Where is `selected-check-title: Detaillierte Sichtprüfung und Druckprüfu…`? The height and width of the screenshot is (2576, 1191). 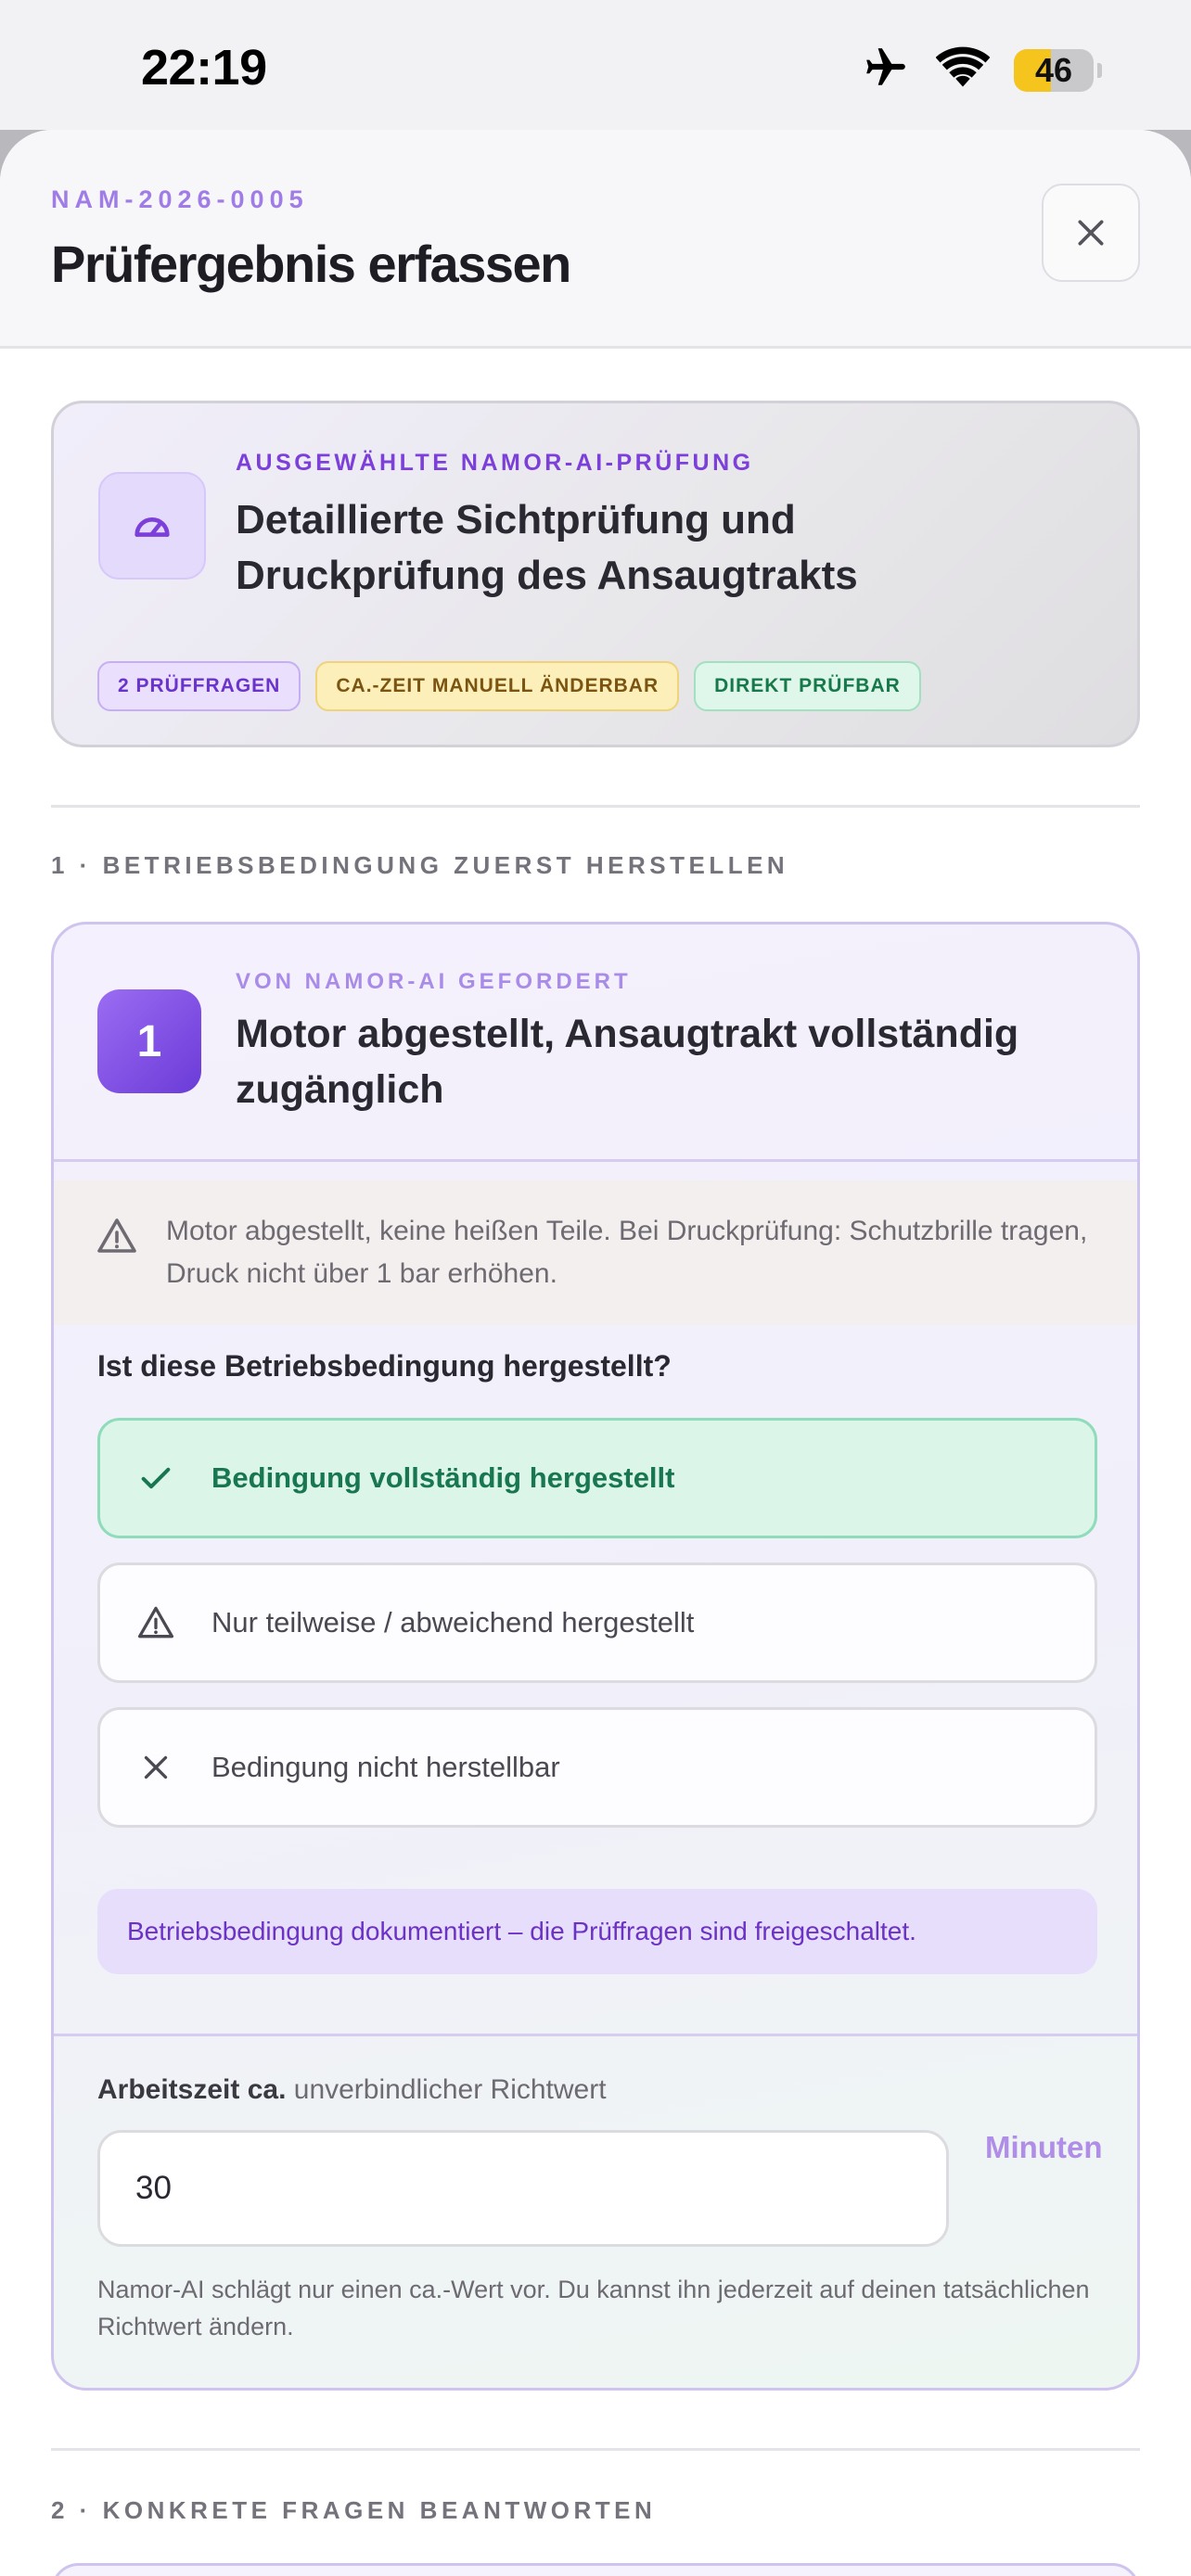 selected-check-title: Detaillierte Sichtprüfung und Druckprüfu… is located at coordinates (547, 548).